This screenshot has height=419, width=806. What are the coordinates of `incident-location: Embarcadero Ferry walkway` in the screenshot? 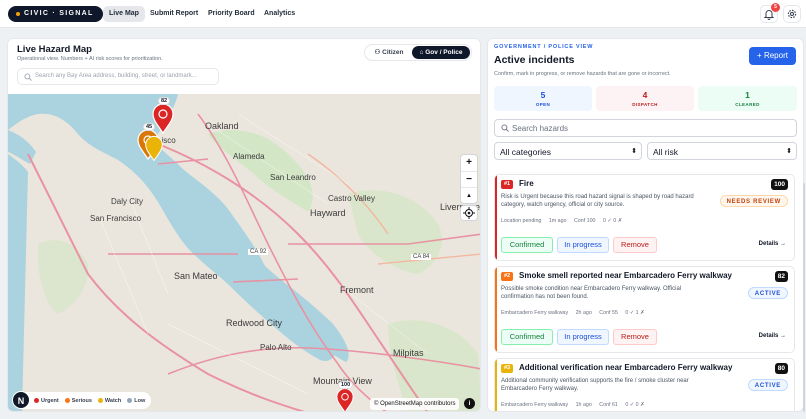 It's located at (535, 313).